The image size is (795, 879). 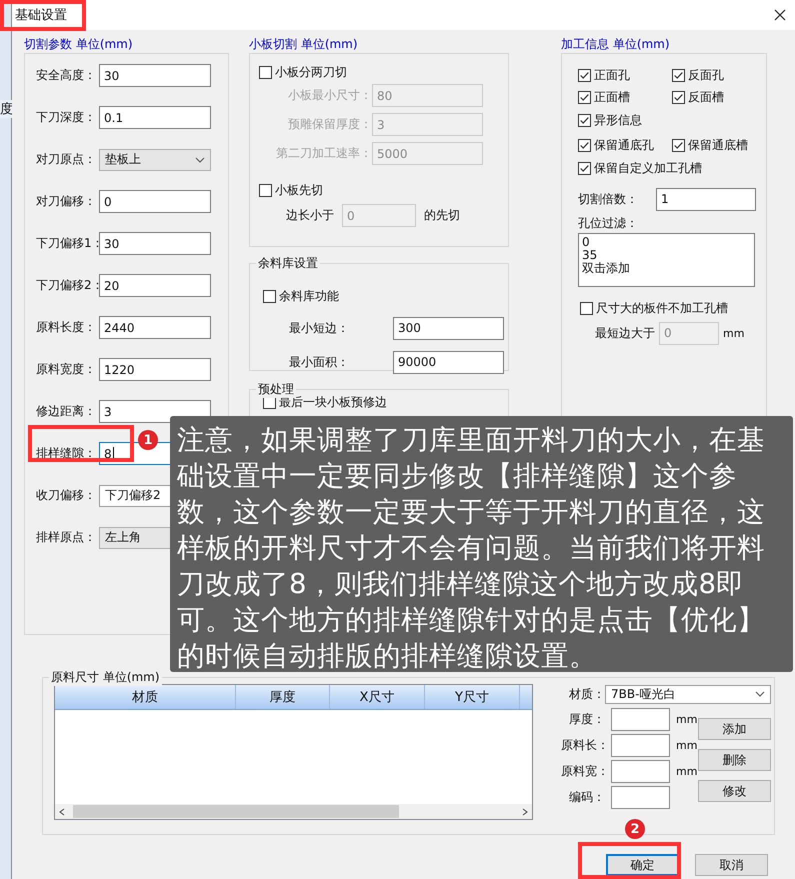 What do you see at coordinates (583, 771) in the screenshot?
I see `field-label: 原料宽：` at bounding box center [583, 771].